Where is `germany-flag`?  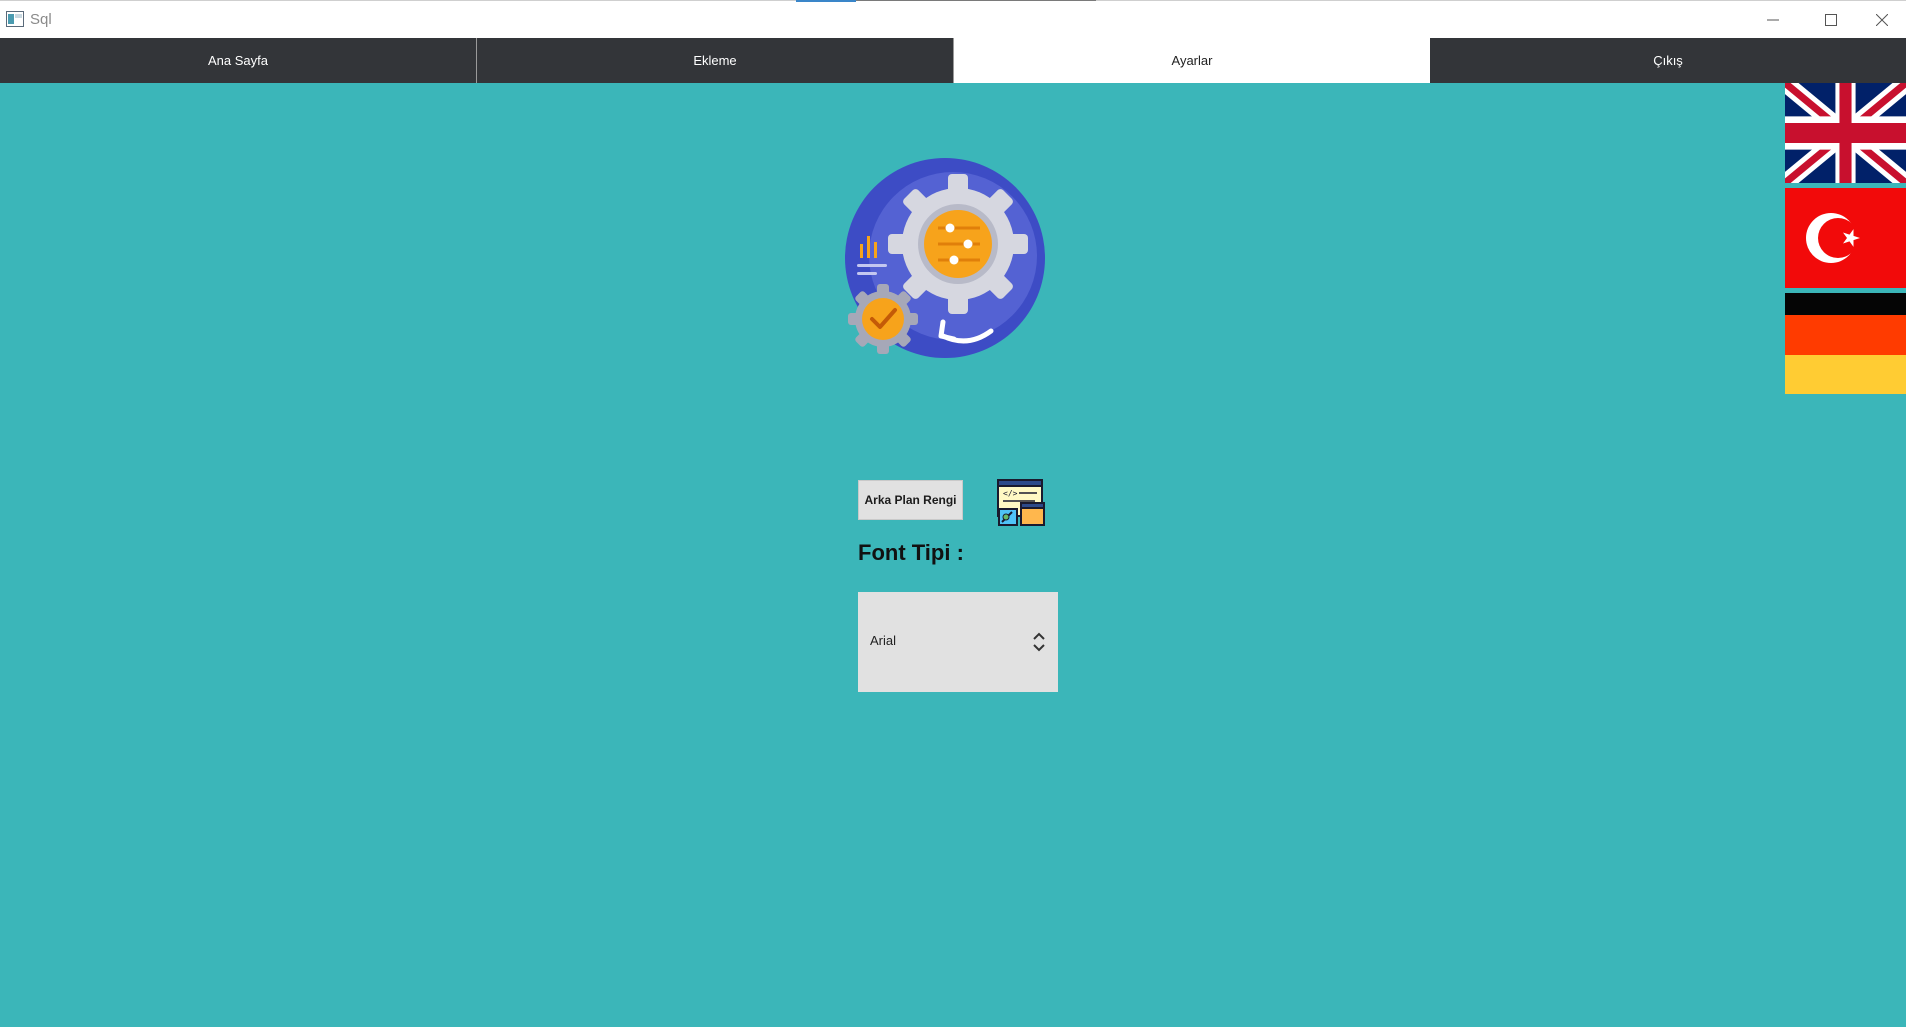
germany-flag is located at coordinates (1845, 343).